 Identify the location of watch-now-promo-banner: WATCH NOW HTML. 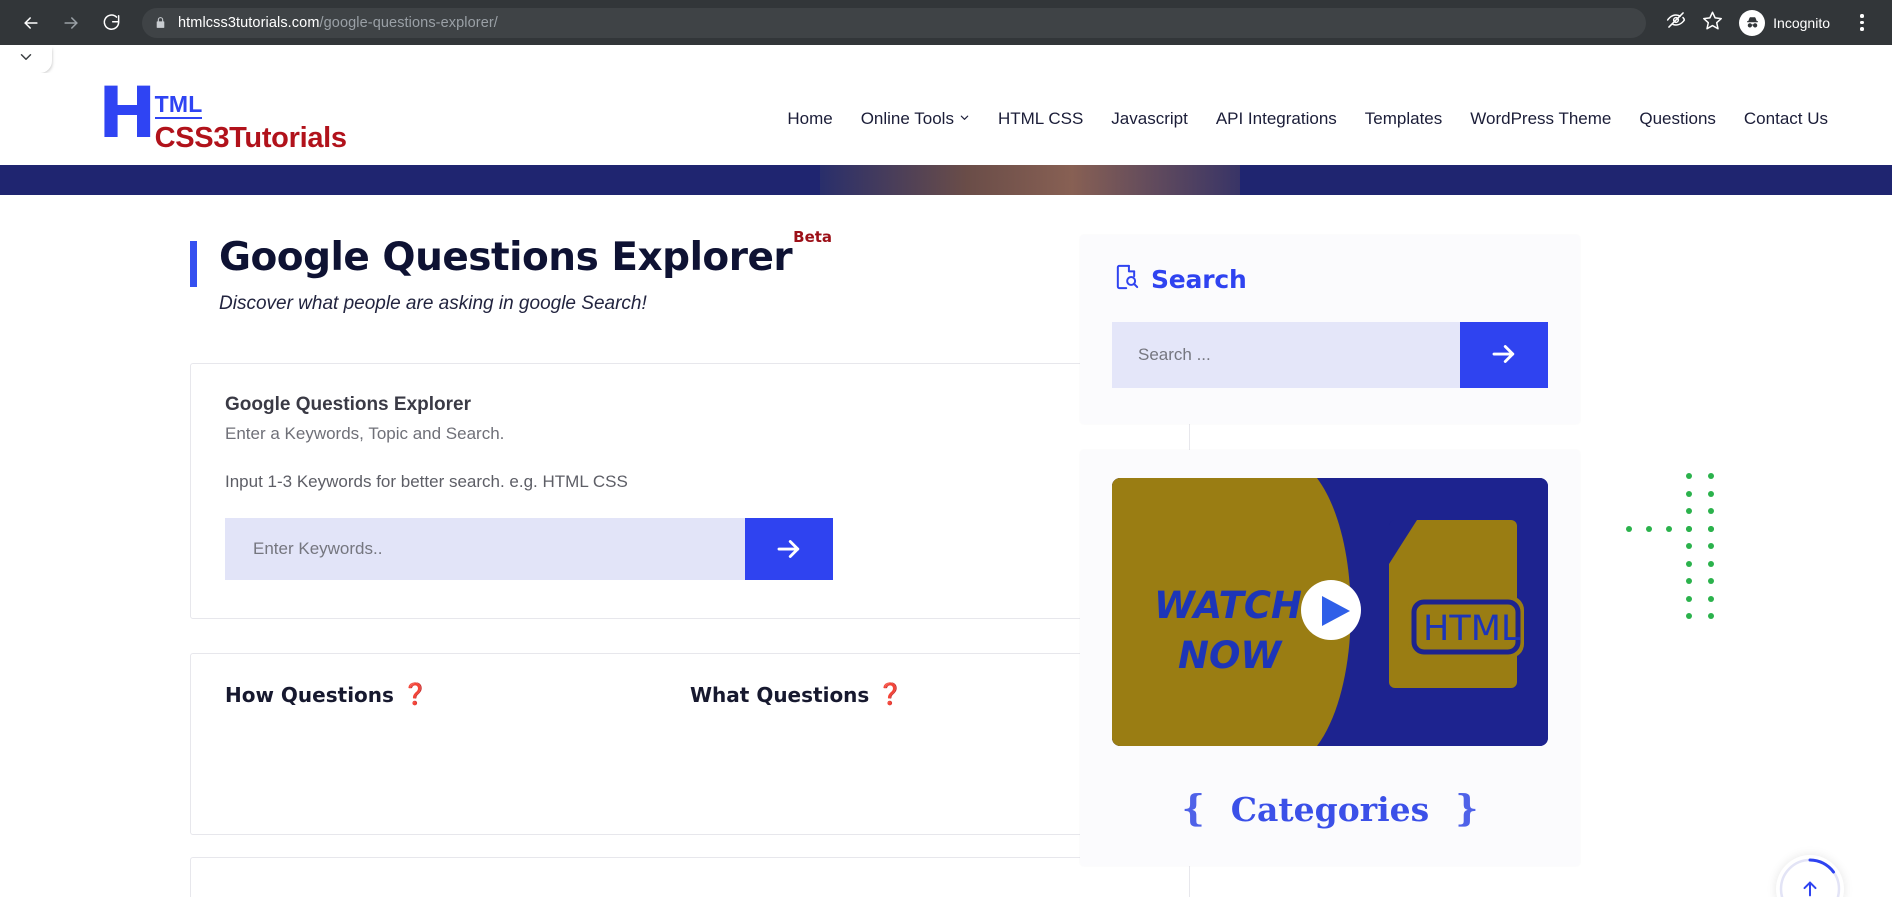
(1330, 612).